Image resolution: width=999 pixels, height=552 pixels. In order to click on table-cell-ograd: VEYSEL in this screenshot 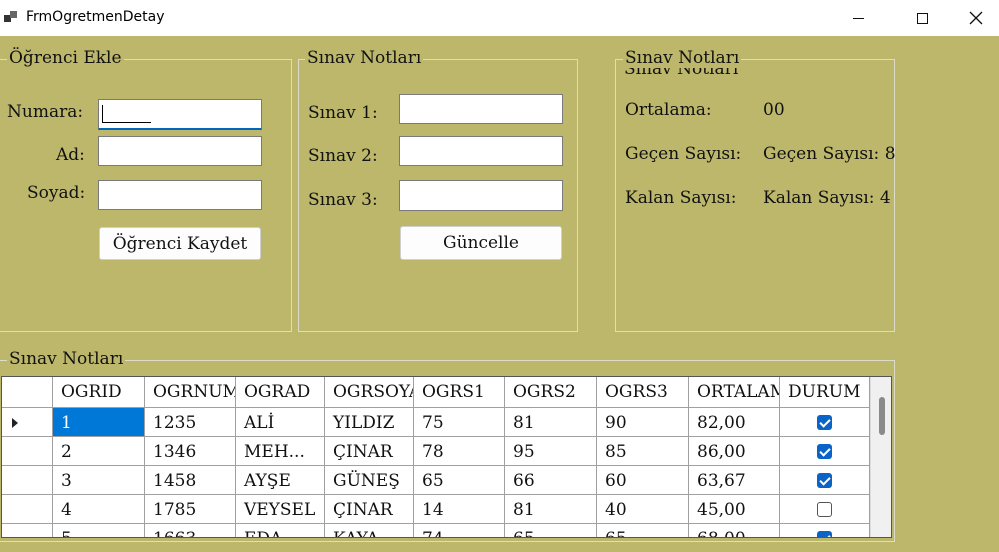, I will do `click(280, 509)`.